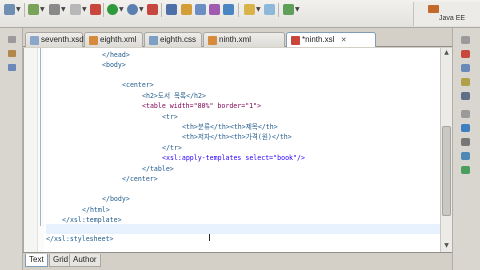  I want to click on run-dropdown-icon: ▼, so click(122, 10).